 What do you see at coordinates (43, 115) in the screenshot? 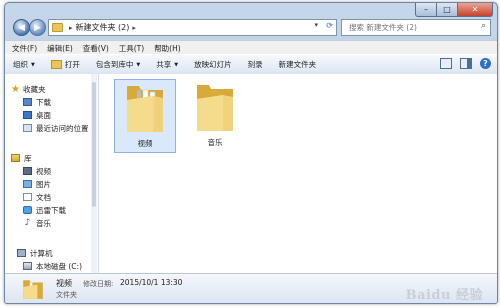
I see `nav-label: 桌面` at bounding box center [43, 115].